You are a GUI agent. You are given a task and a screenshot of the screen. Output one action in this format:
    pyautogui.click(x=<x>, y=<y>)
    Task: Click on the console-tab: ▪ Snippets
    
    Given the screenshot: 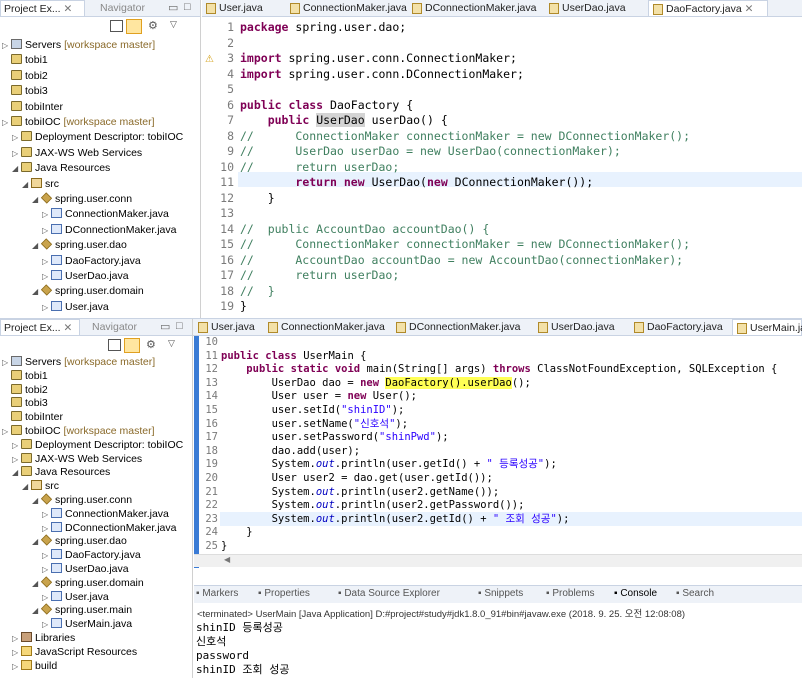 What is the action you would take?
    pyautogui.click(x=500, y=593)
    